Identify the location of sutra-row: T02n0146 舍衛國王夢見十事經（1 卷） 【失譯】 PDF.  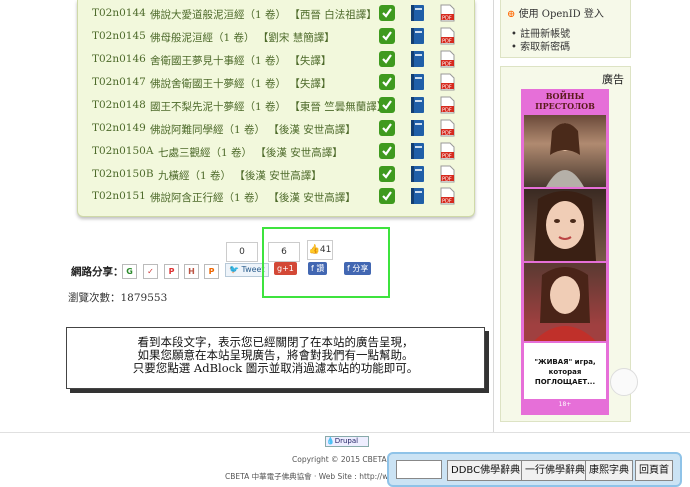
(282, 60).